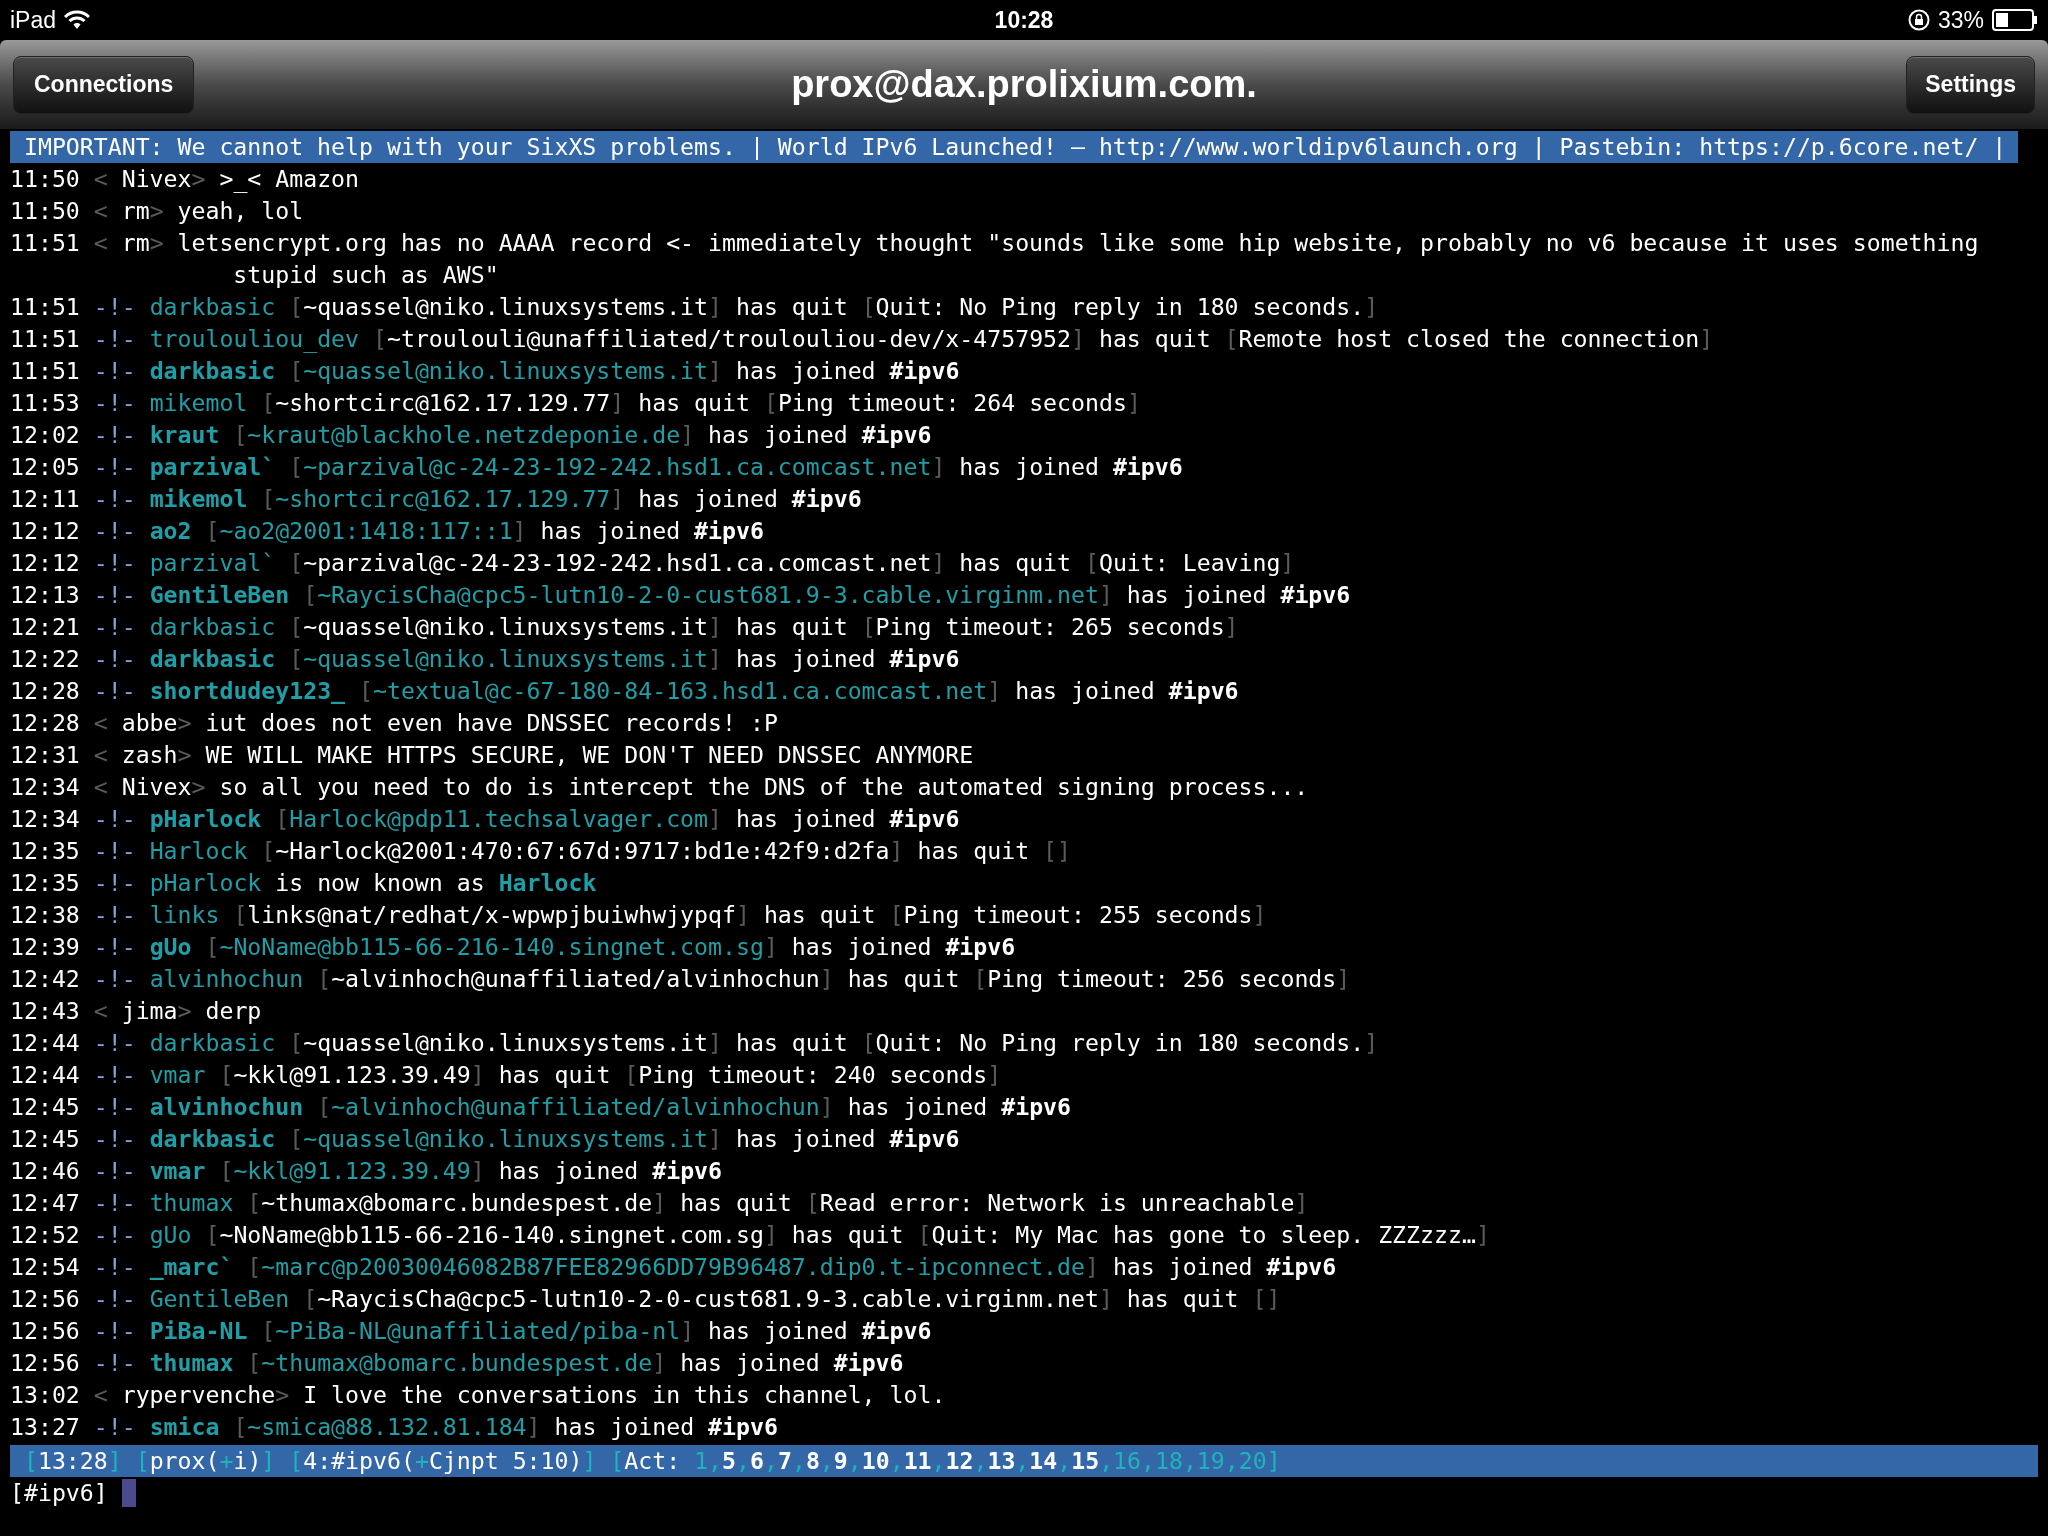 This screenshot has width=2048, height=1536. I want to click on connections-button: Connections, so click(104, 84).